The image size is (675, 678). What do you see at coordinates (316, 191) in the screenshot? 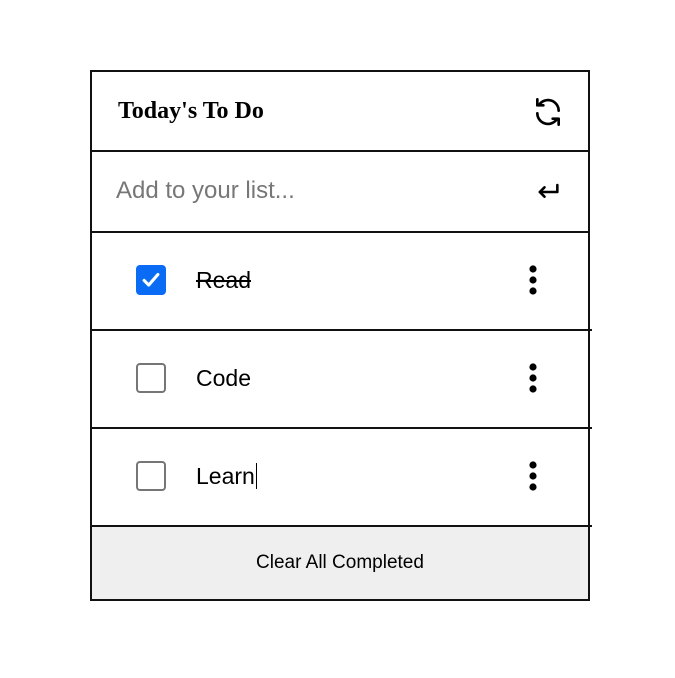
I see `add-item-input` at bounding box center [316, 191].